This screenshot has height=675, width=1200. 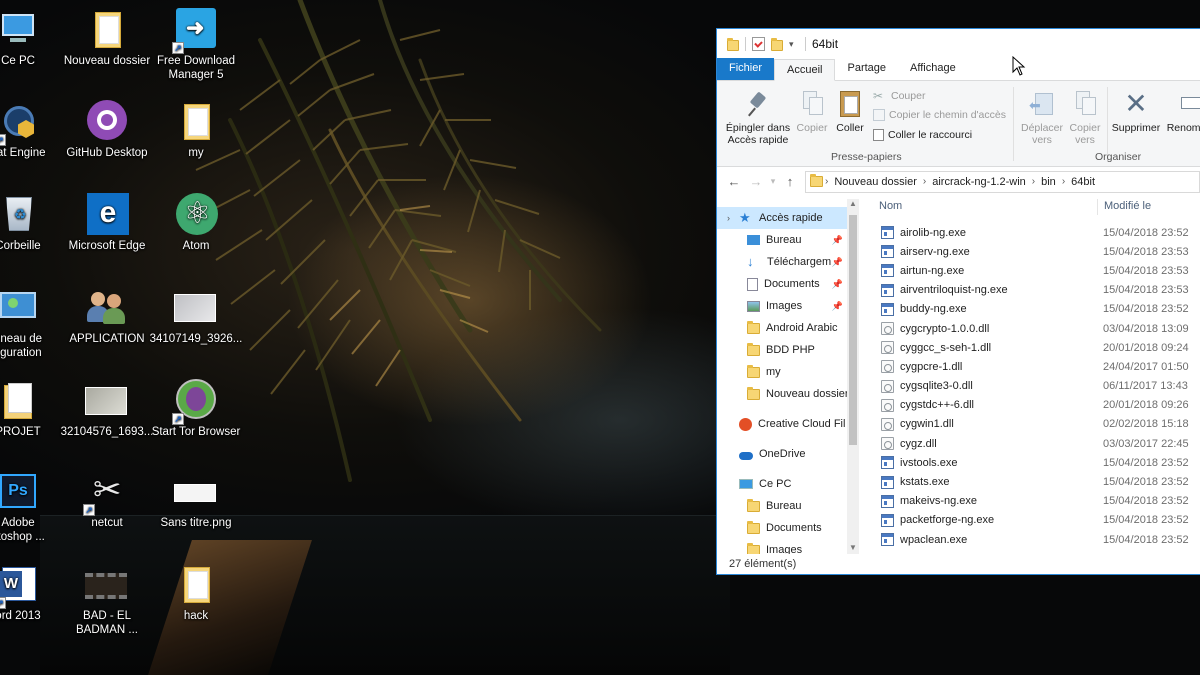 I want to click on desktop-icon-cheat-engine: ↗ eat Engine, so click(x=32, y=143).